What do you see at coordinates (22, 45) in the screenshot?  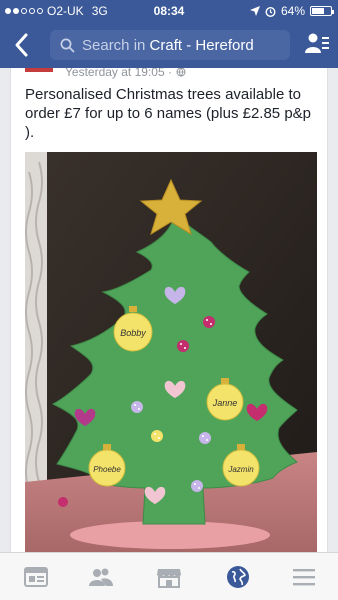 I see `back-chevron-icon` at bounding box center [22, 45].